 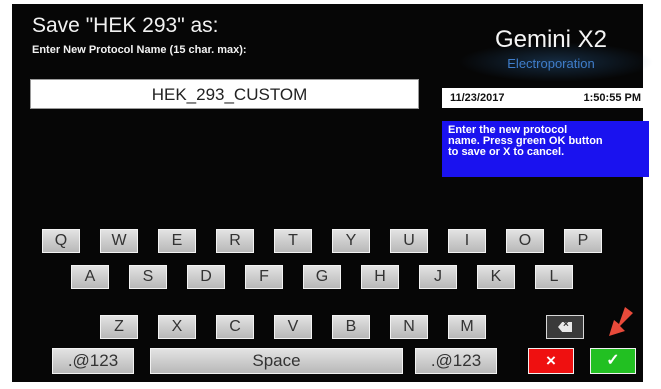 What do you see at coordinates (235, 241) in the screenshot?
I see `key-r: R` at bounding box center [235, 241].